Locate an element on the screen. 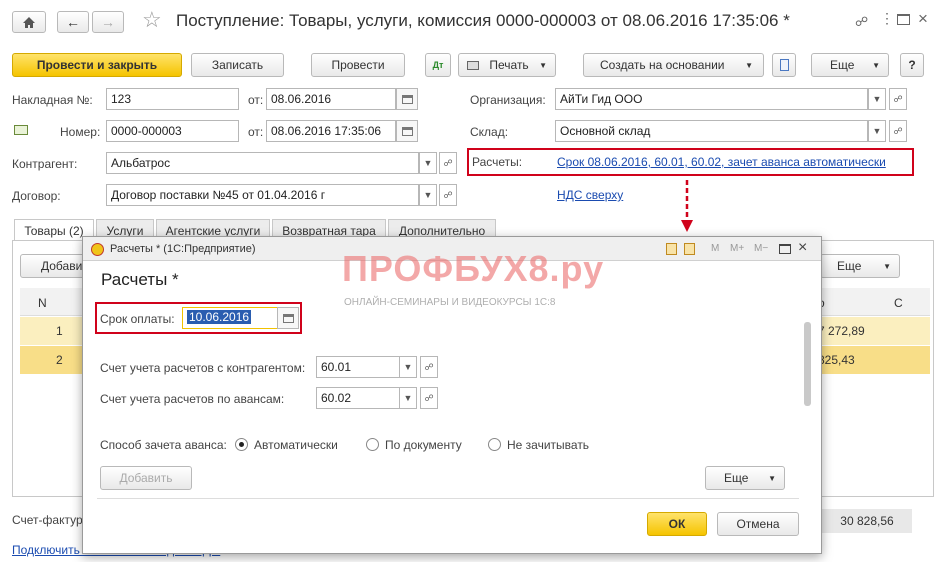  dialog-heading: Расчеты * is located at coordinates (140, 279).